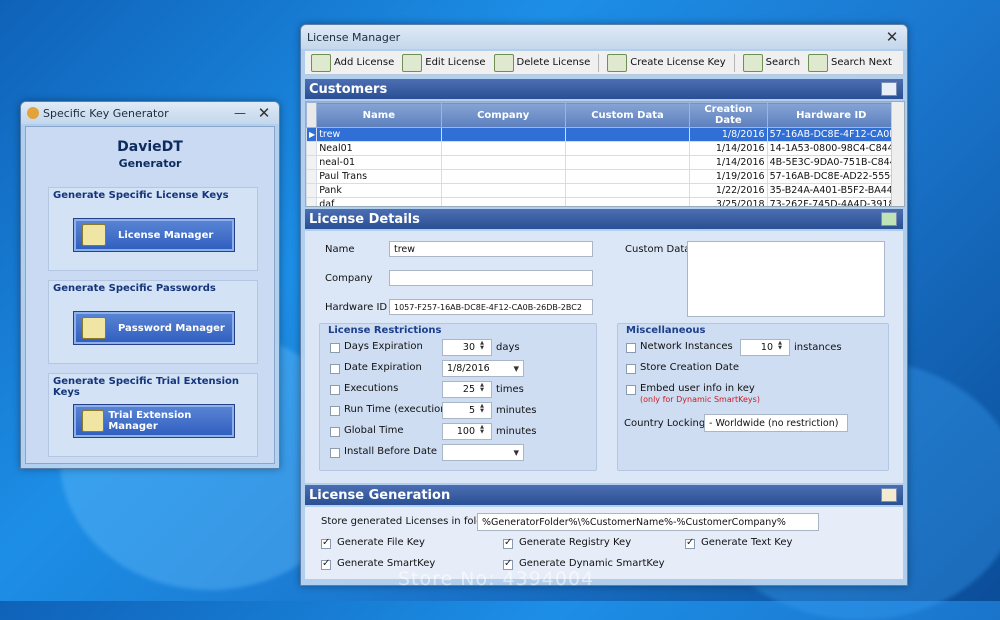 This screenshot has height=620, width=1000. Describe the element at coordinates (728, 115) in the screenshot. I see `column-header-creation-date: Creation Date` at that location.